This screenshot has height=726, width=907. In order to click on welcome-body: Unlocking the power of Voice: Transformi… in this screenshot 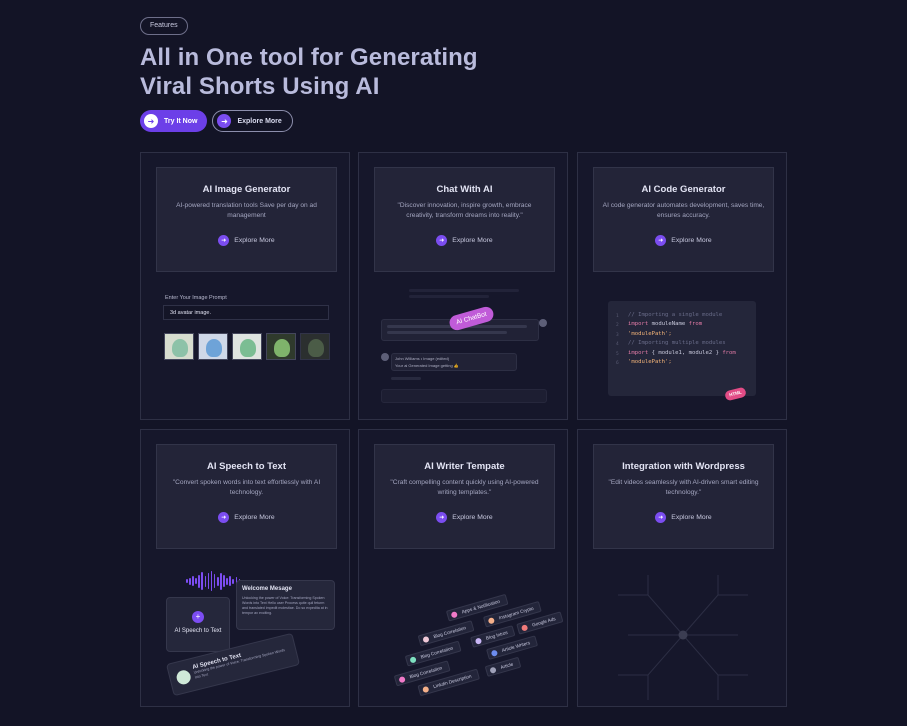, I will do `click(285, 605)`.